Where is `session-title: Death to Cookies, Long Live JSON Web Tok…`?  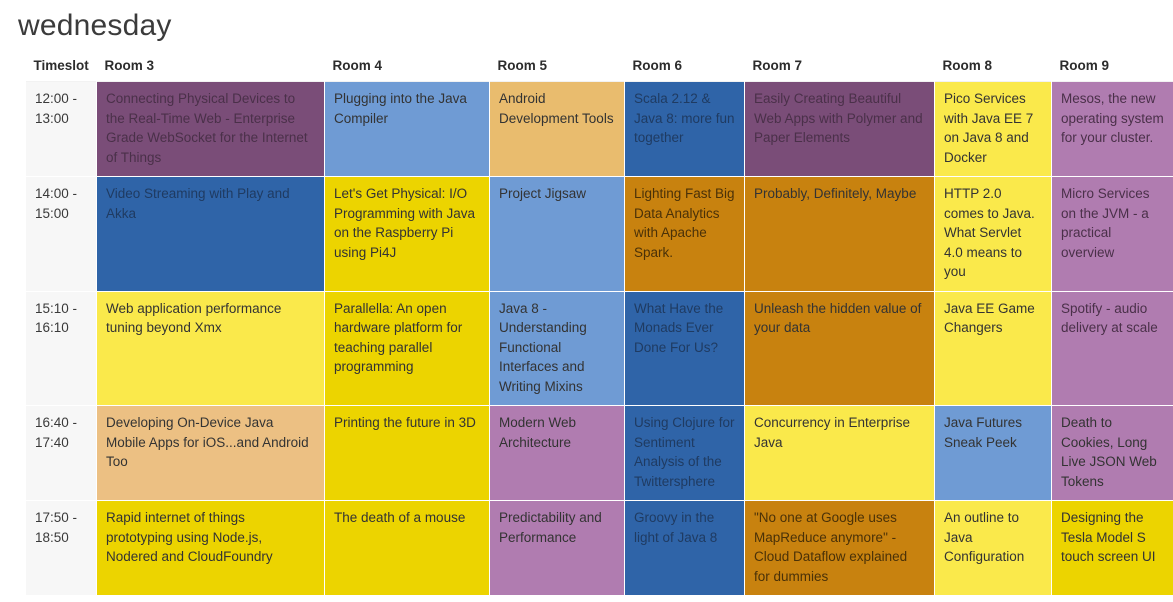
session-title: Death to Cookies, Long Live JSON Web Tok… is located at coordinates (1109, 452).